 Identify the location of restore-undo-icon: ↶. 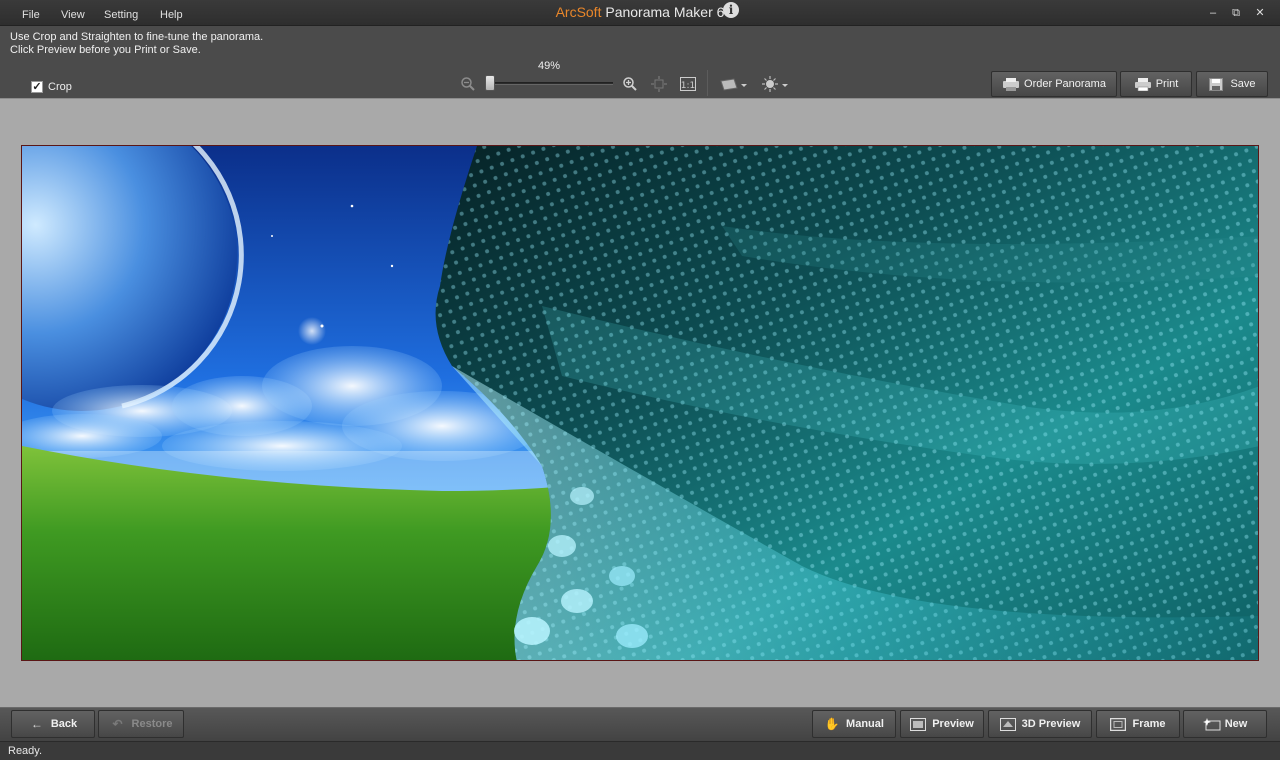
(117, 723).